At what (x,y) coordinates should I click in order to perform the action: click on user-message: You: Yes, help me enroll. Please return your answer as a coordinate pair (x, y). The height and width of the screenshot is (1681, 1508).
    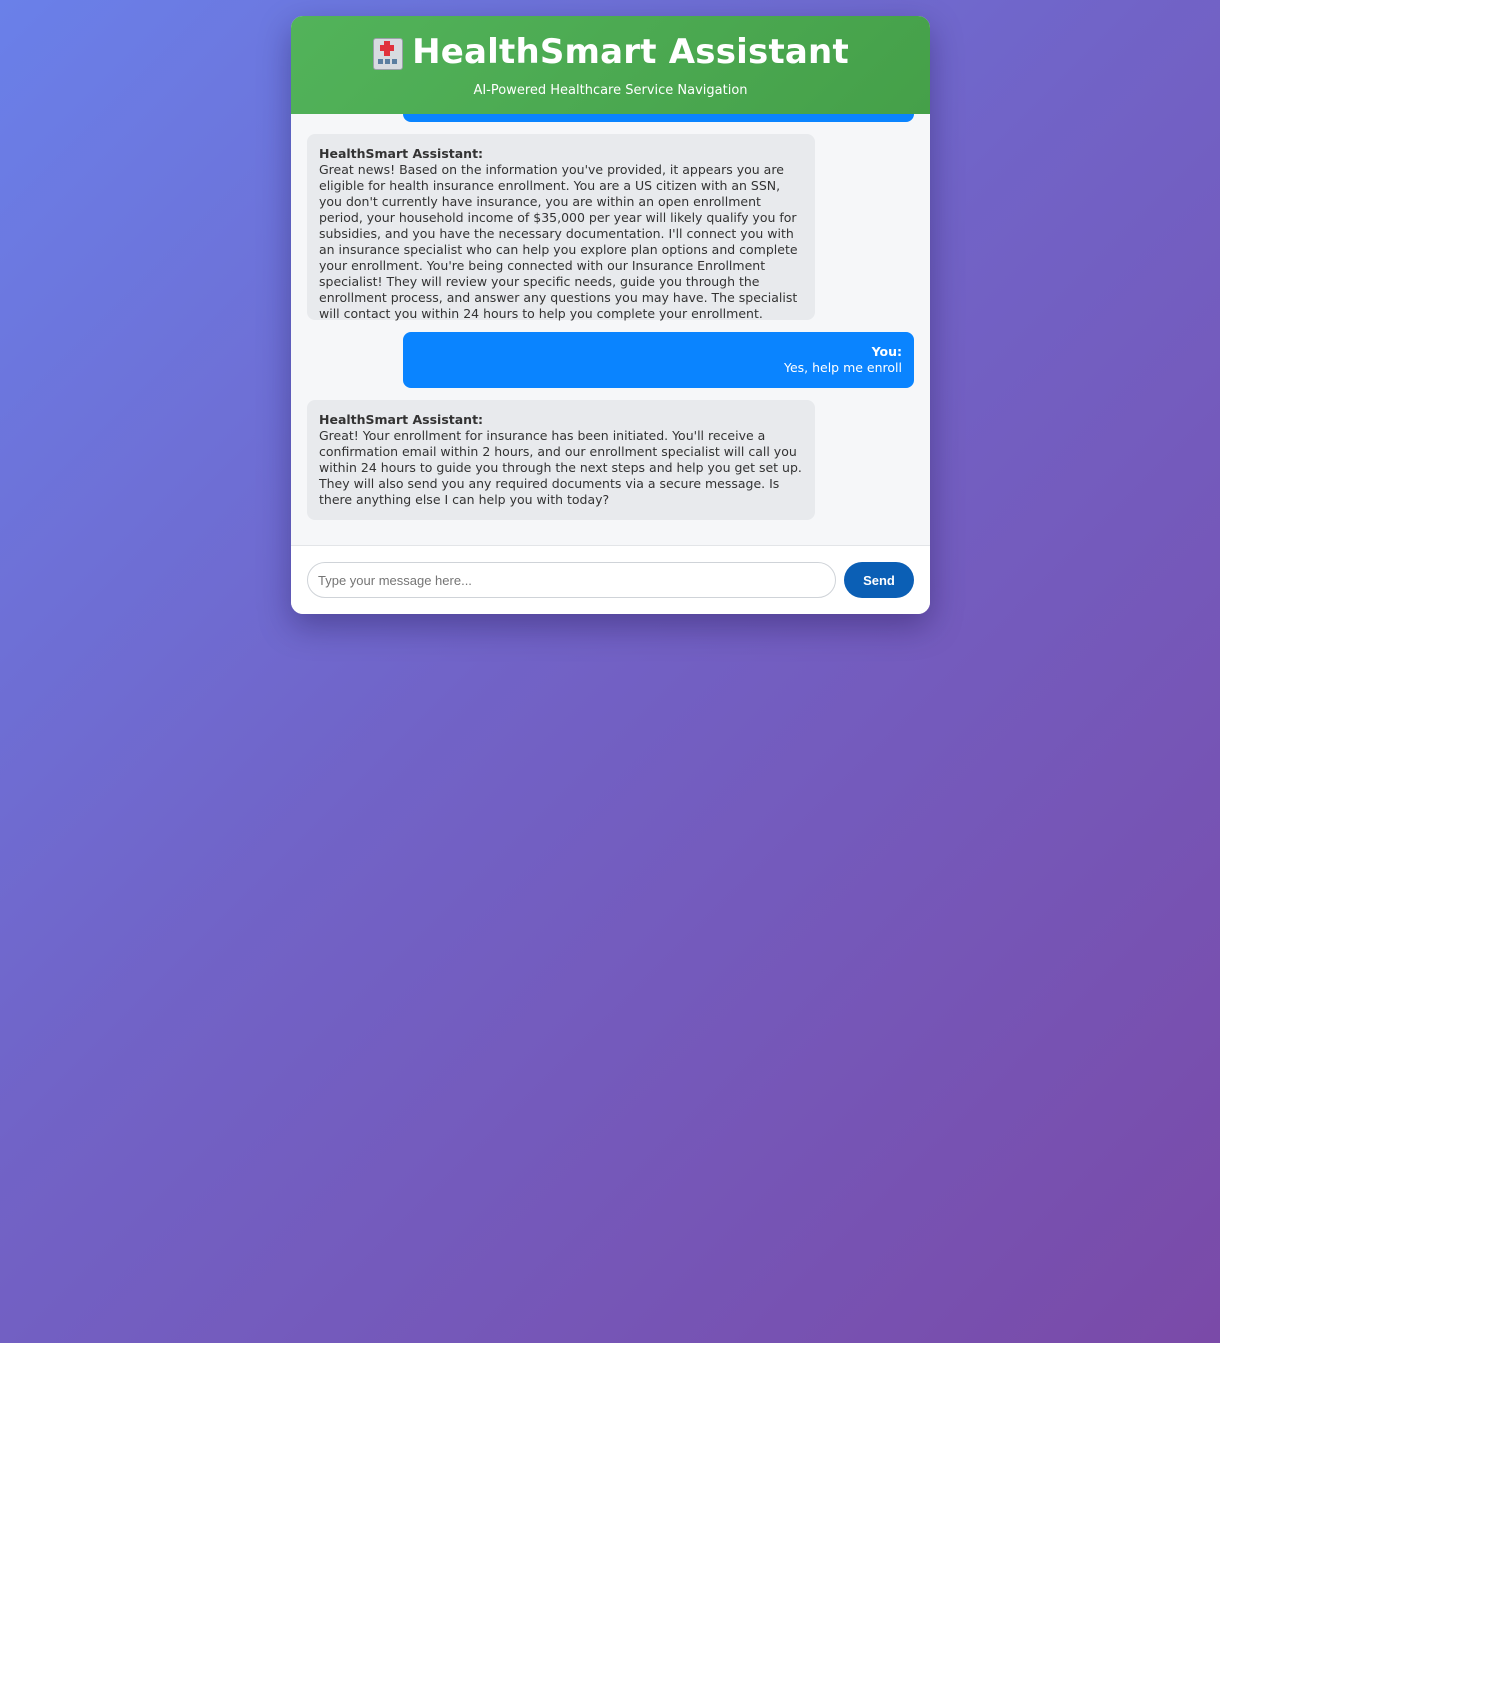
    Looking at the image, I should click on (658, 360).